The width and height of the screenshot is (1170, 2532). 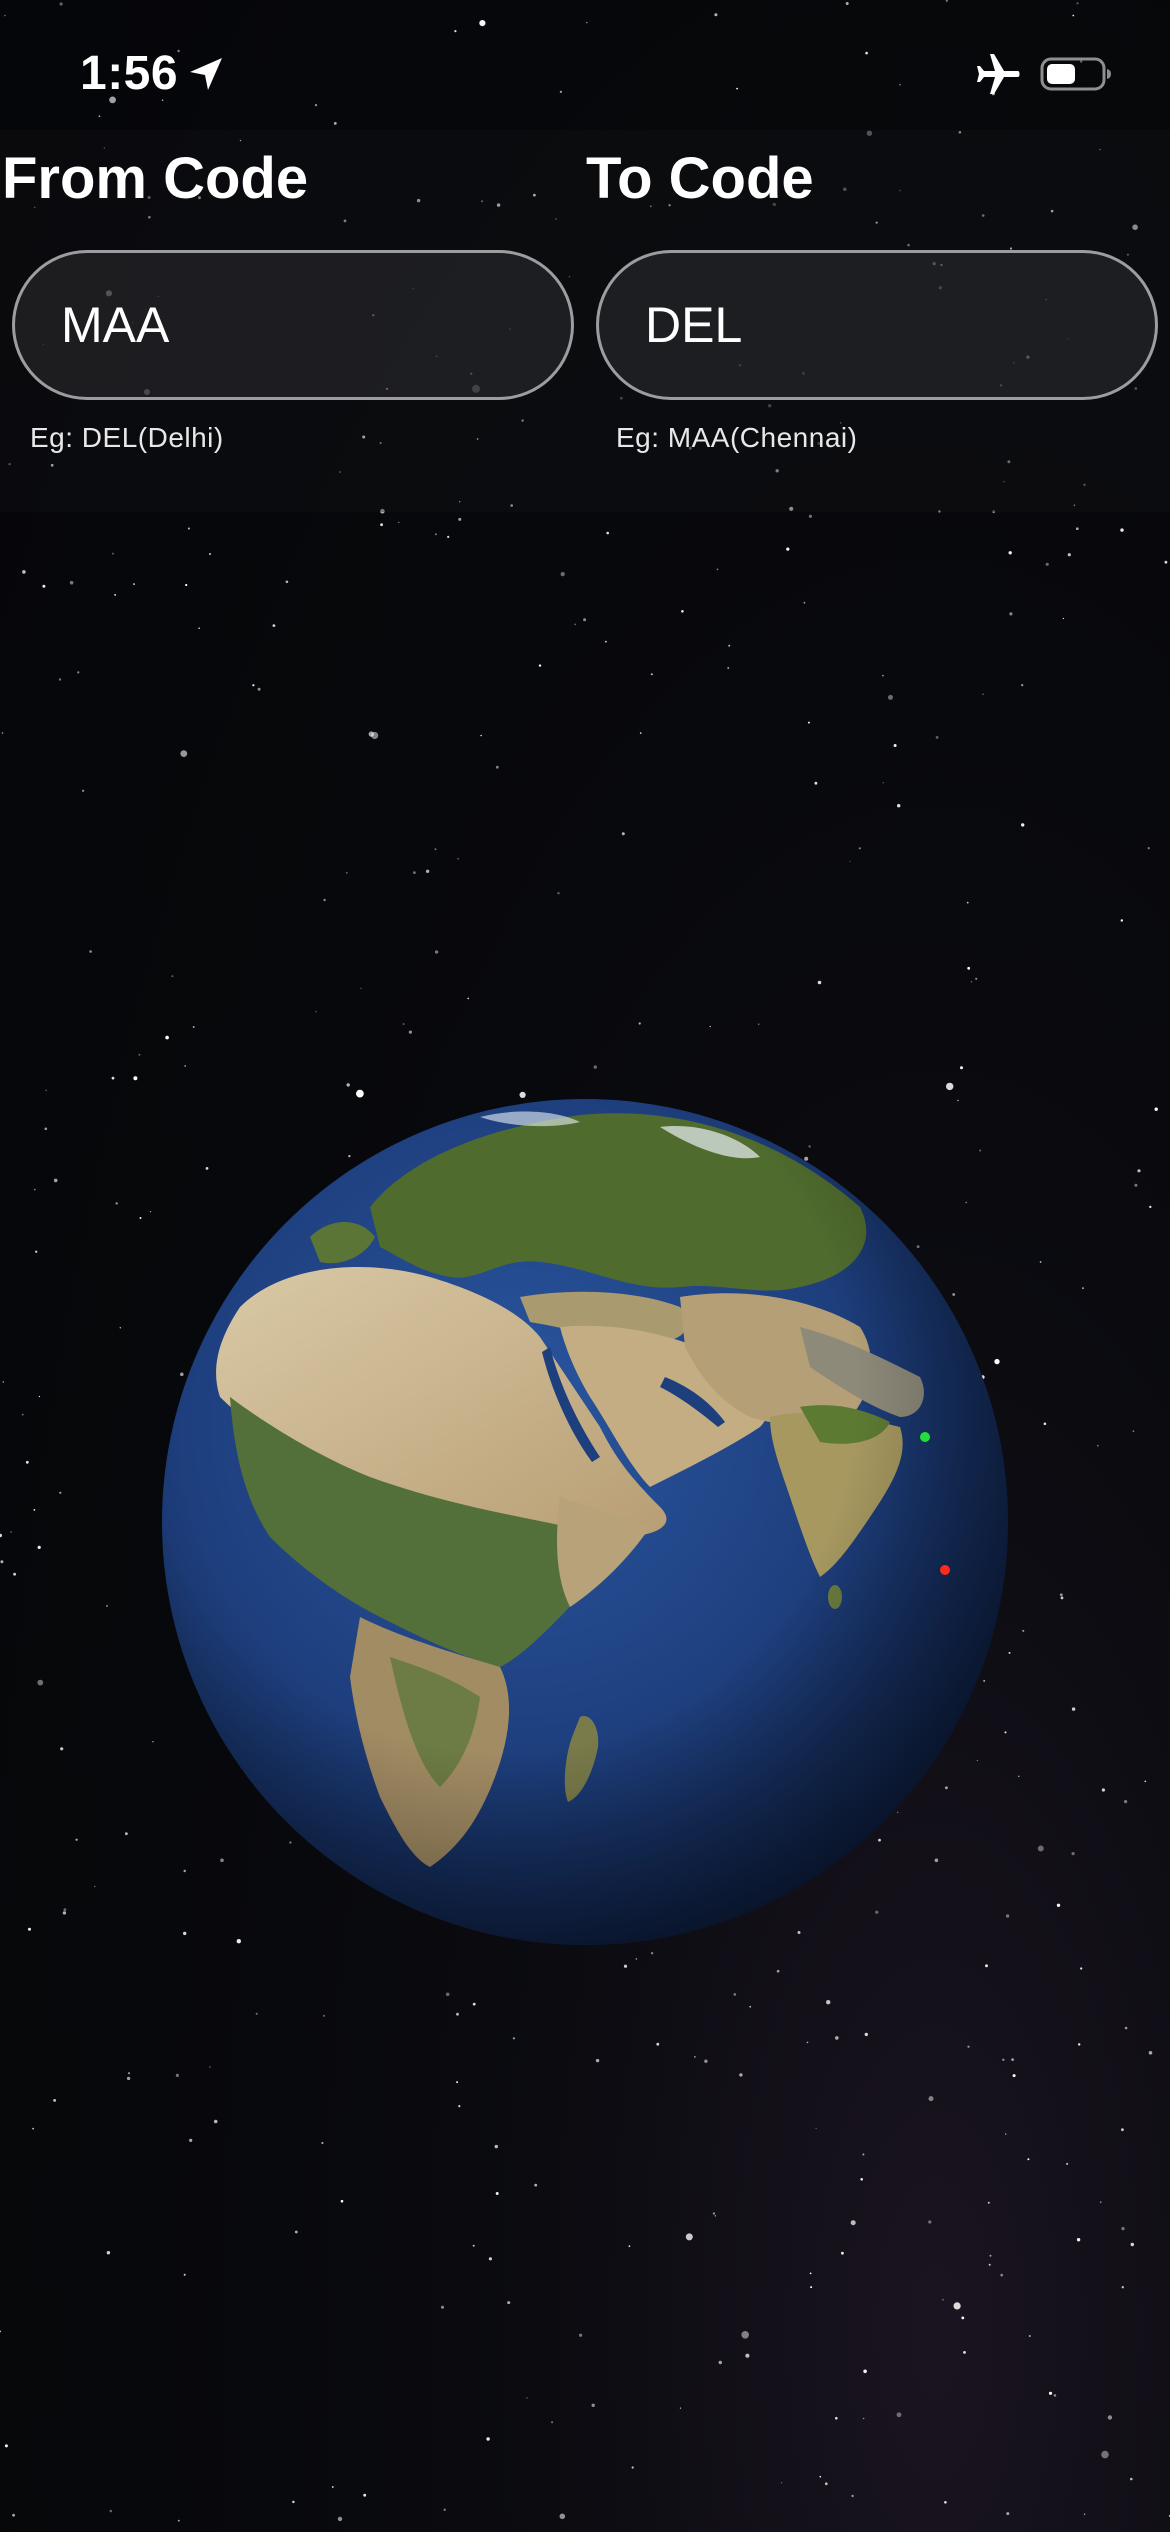 I want to click on origin-marker, so click(x=945, y=1570).